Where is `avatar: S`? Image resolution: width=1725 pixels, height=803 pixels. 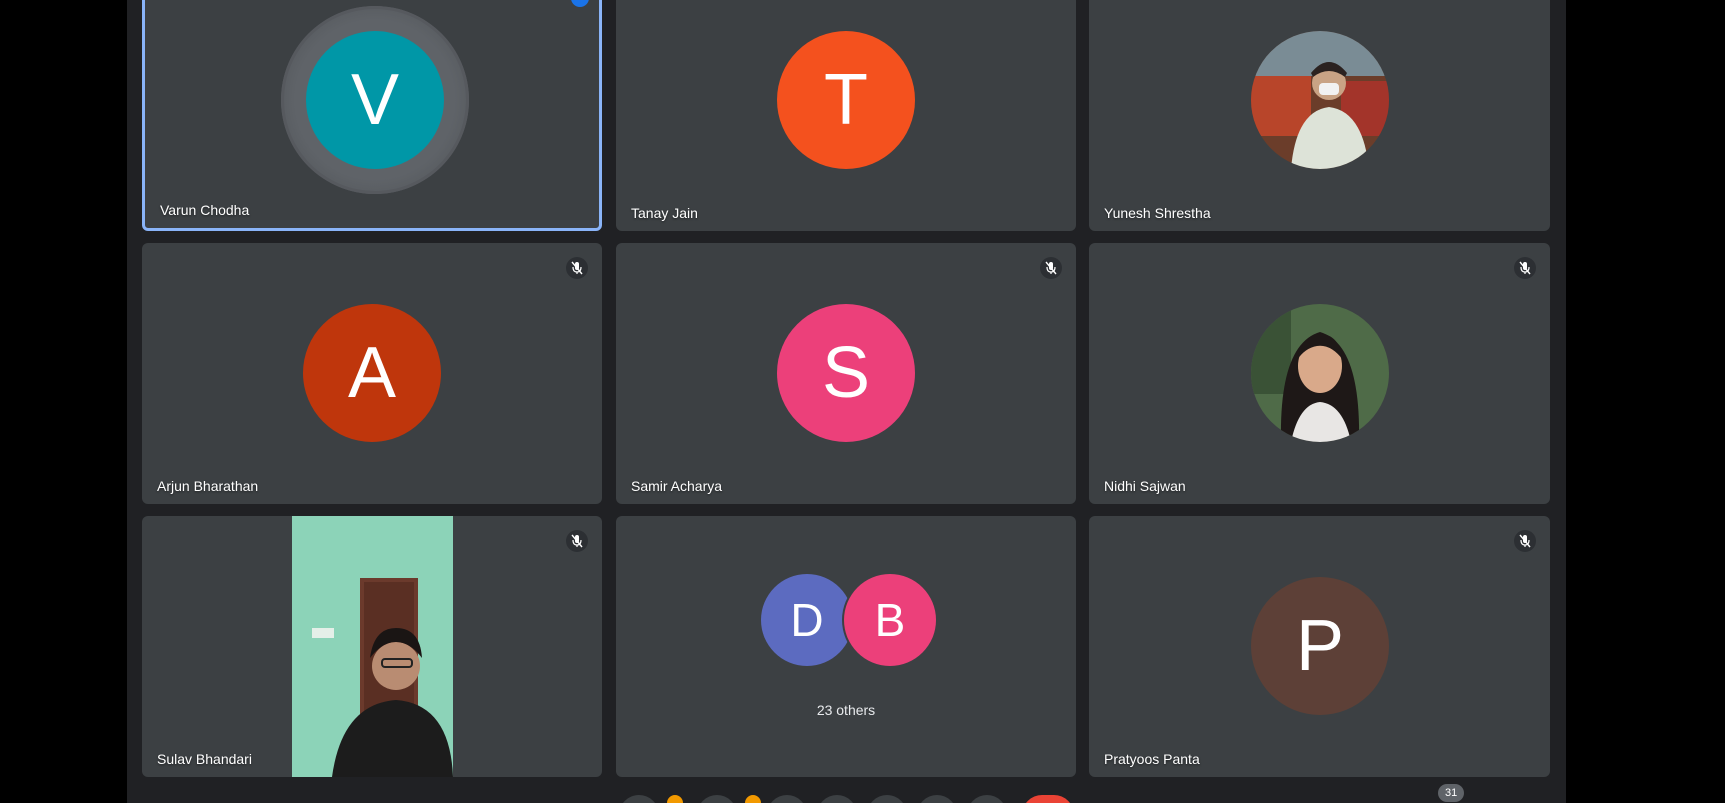 avatar: S is located at coordinates (846, 373).